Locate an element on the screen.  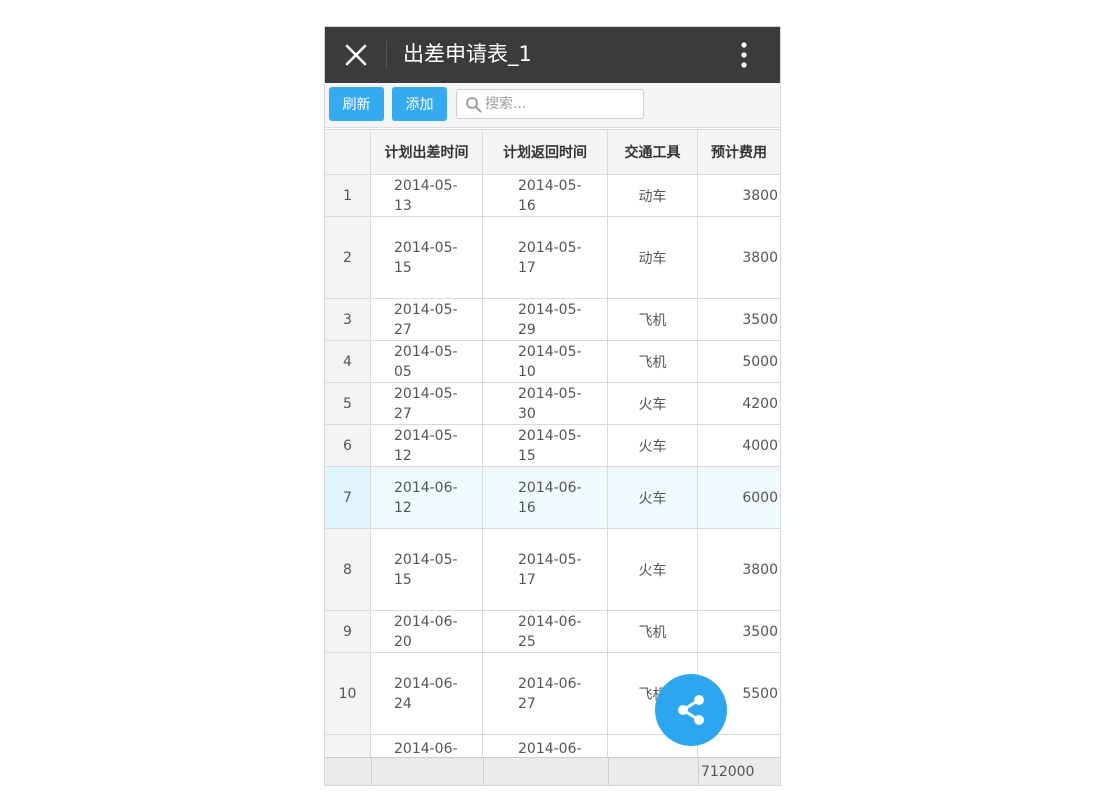
table-header: 计划出差时间 计划返回时间 交通工具 预计费用 is located at coordinates (552, 152).